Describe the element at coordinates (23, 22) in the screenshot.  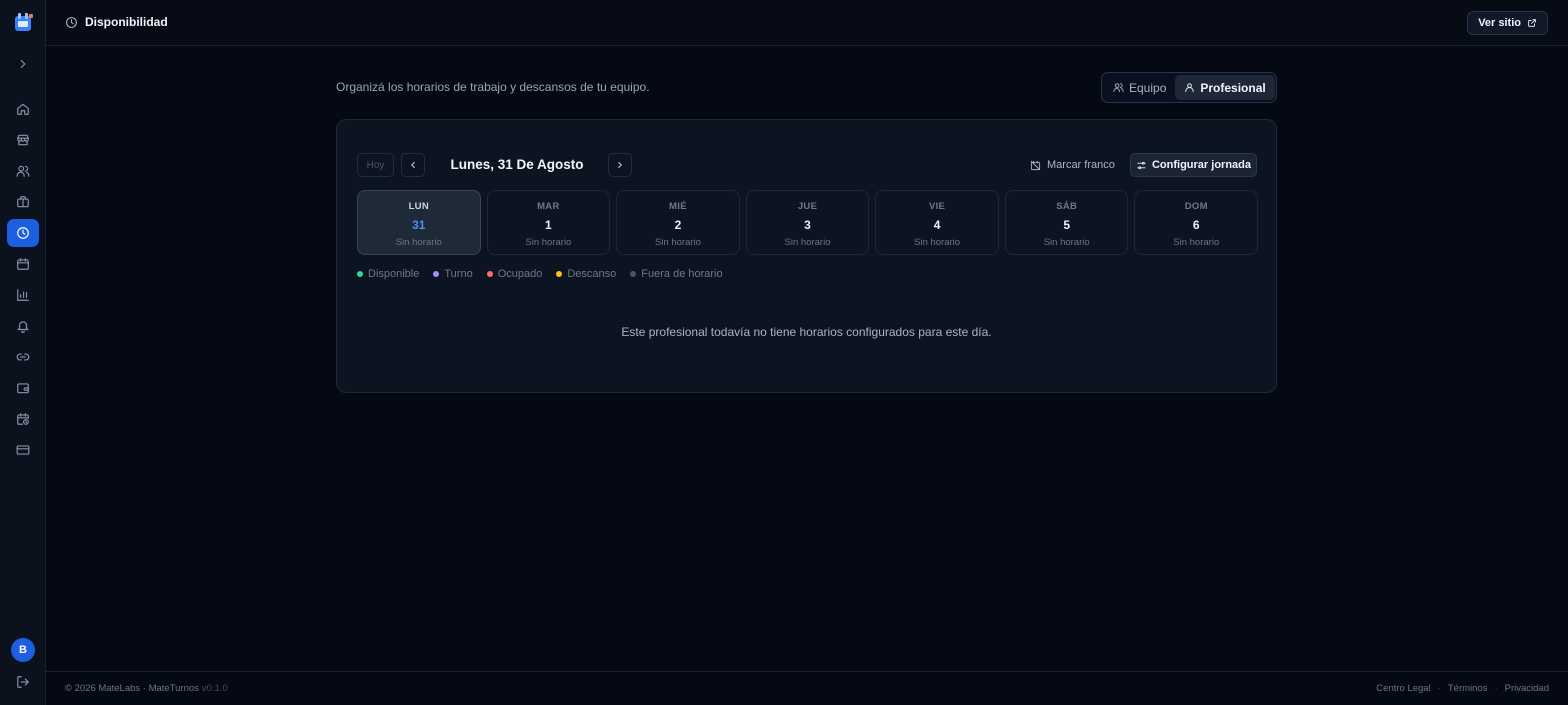
I see `app-logo-icon` at that location.